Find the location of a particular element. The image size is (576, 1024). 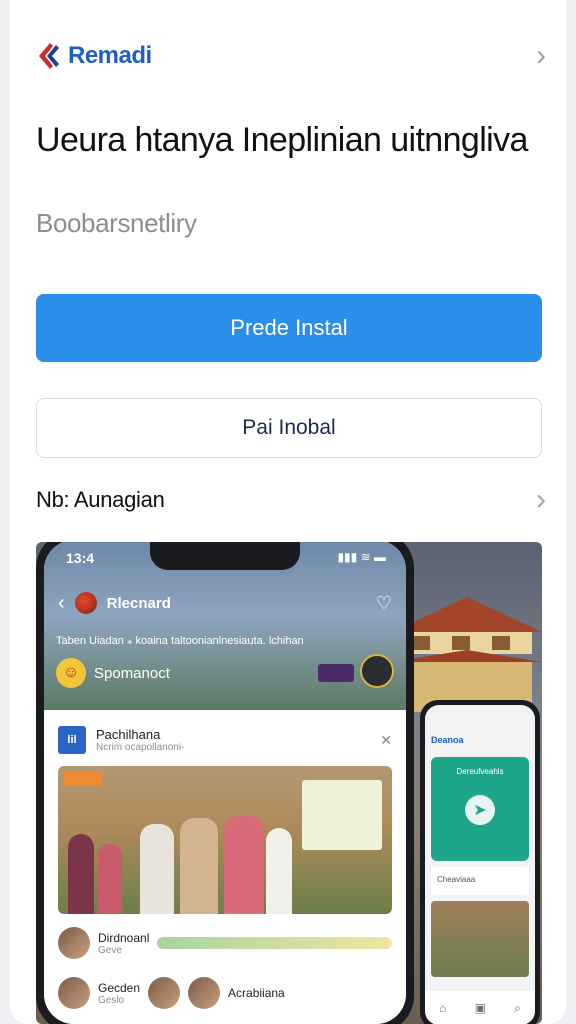

status-icons: ▮▮▮ ≋ ▬ is located at coordinates (361, 557).